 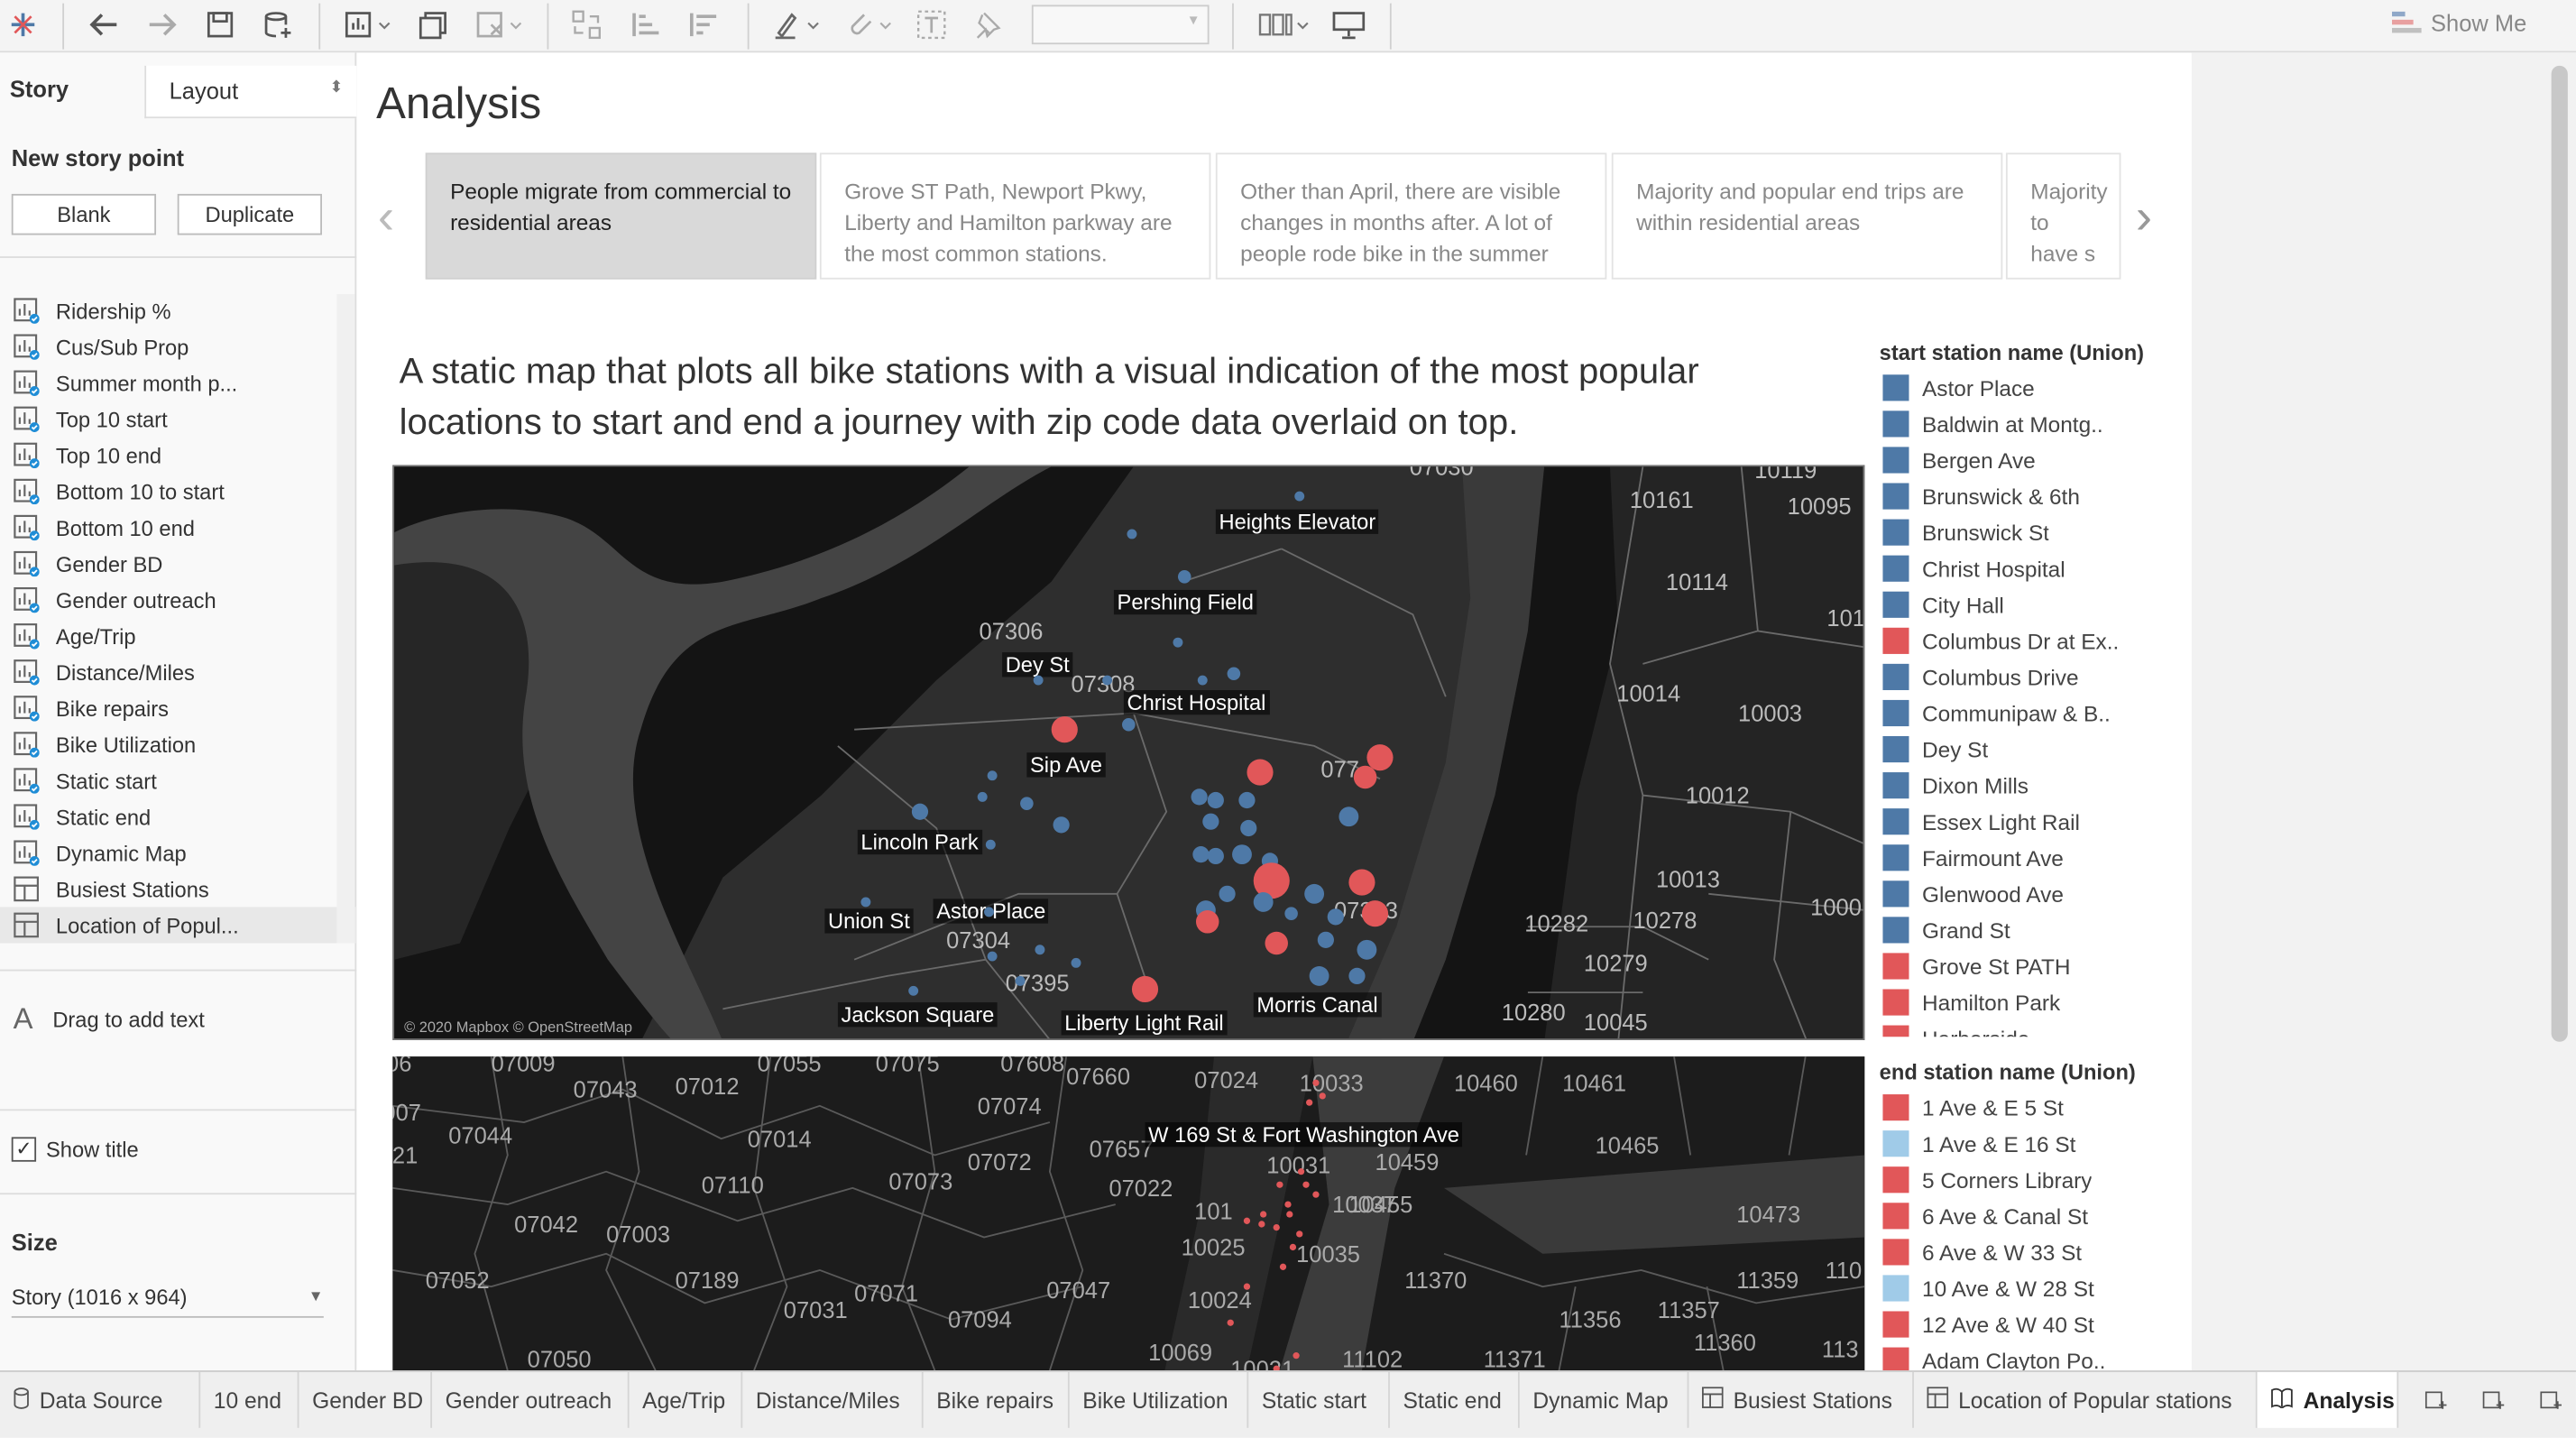 I want to click on blank-button: Blank, so click(x=84, y=214).